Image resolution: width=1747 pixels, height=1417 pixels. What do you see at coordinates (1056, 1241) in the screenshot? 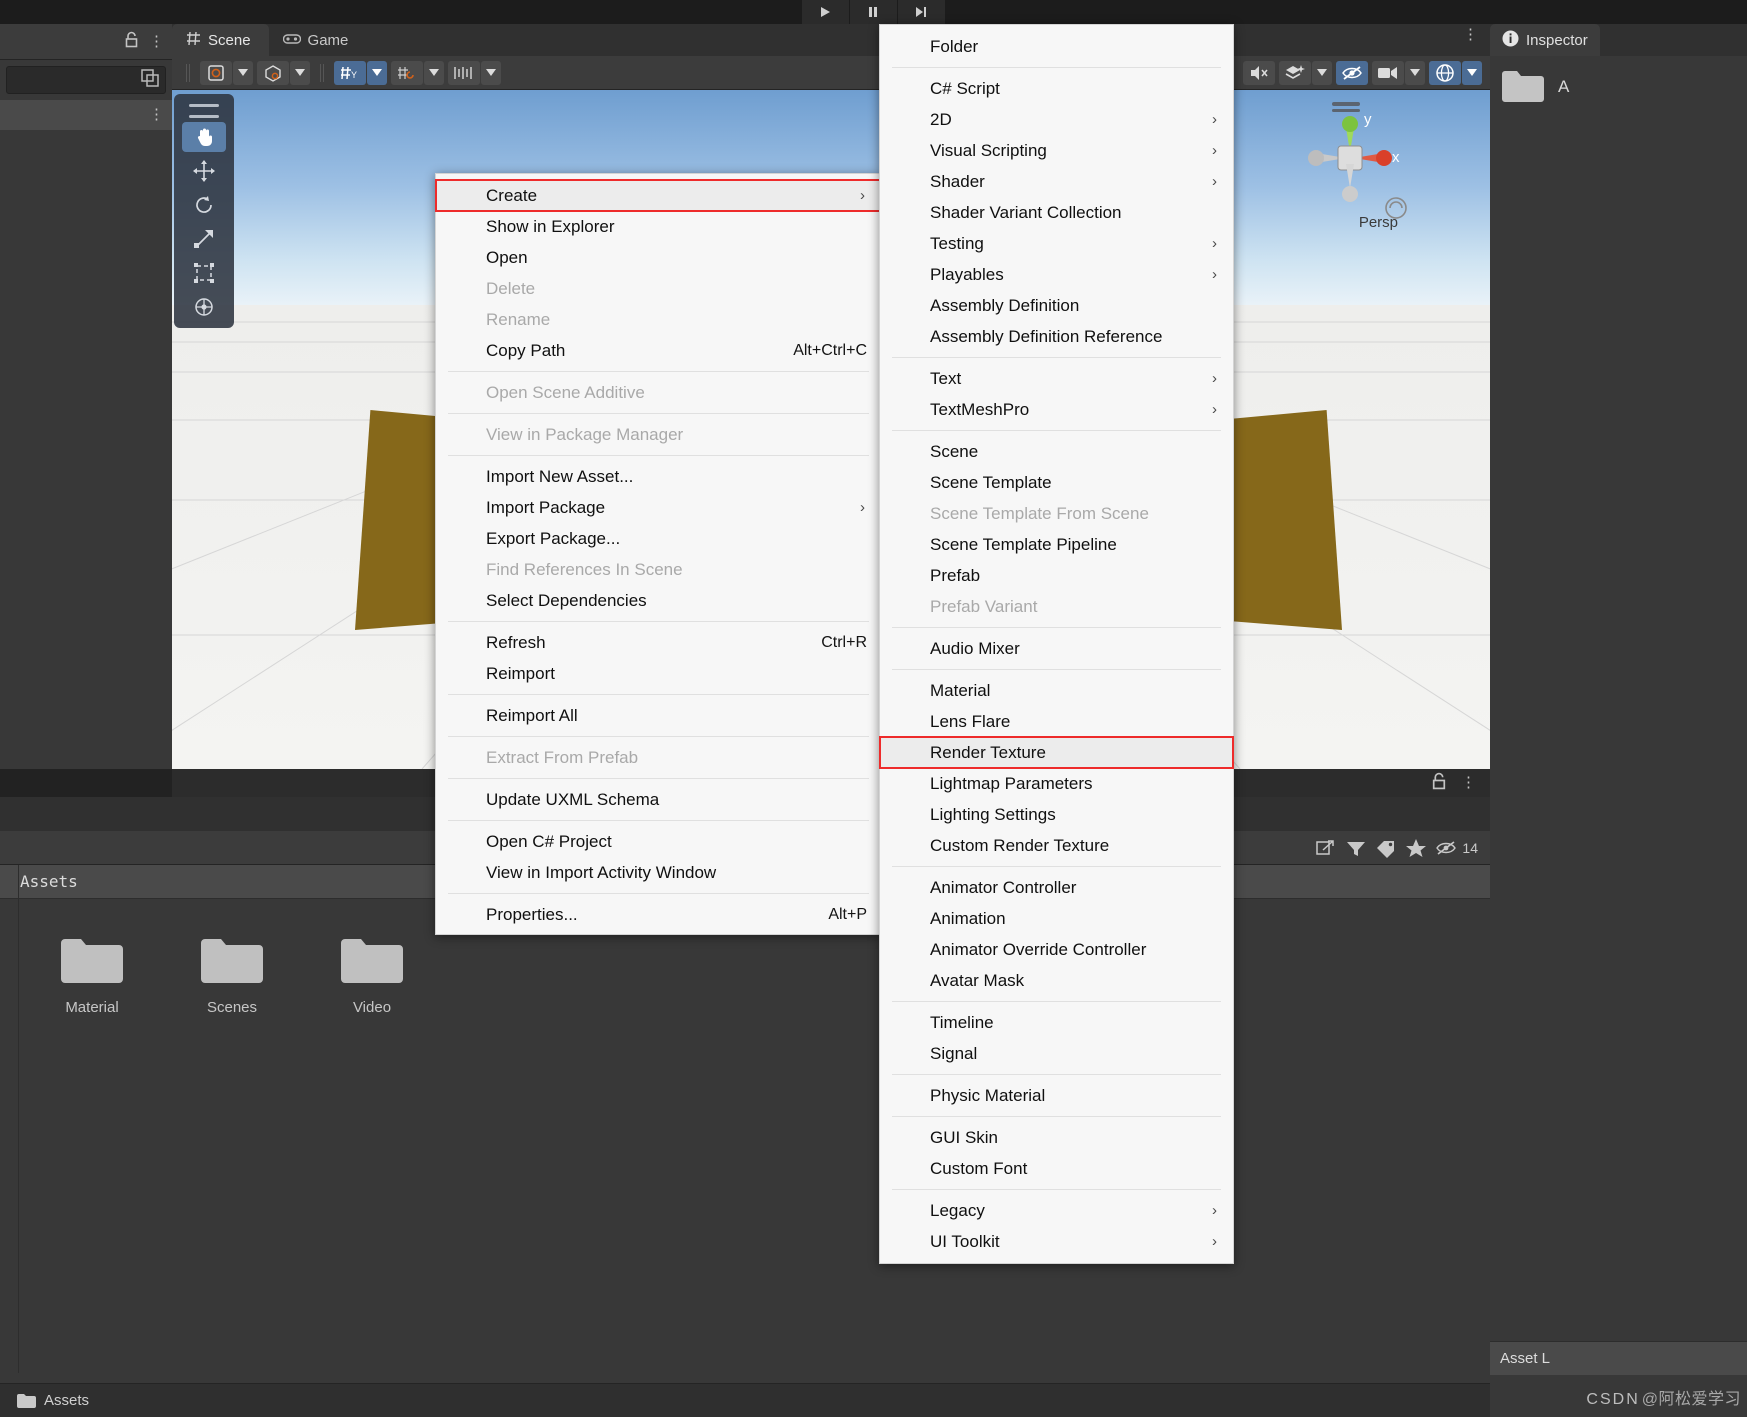
I see `create-item-ui-toolkit: UI Toolkit ›` at bounding box center [1056, 1241].